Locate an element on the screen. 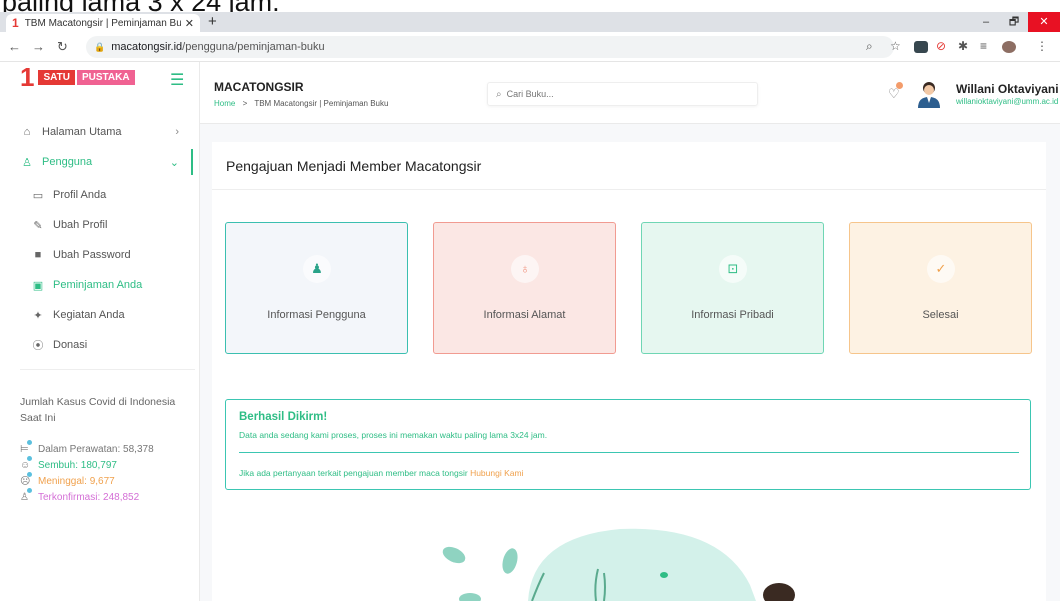 Image resolution: width=1060 pixels, height=601 pixels. success-illustration is located at coordinates (618, 564).